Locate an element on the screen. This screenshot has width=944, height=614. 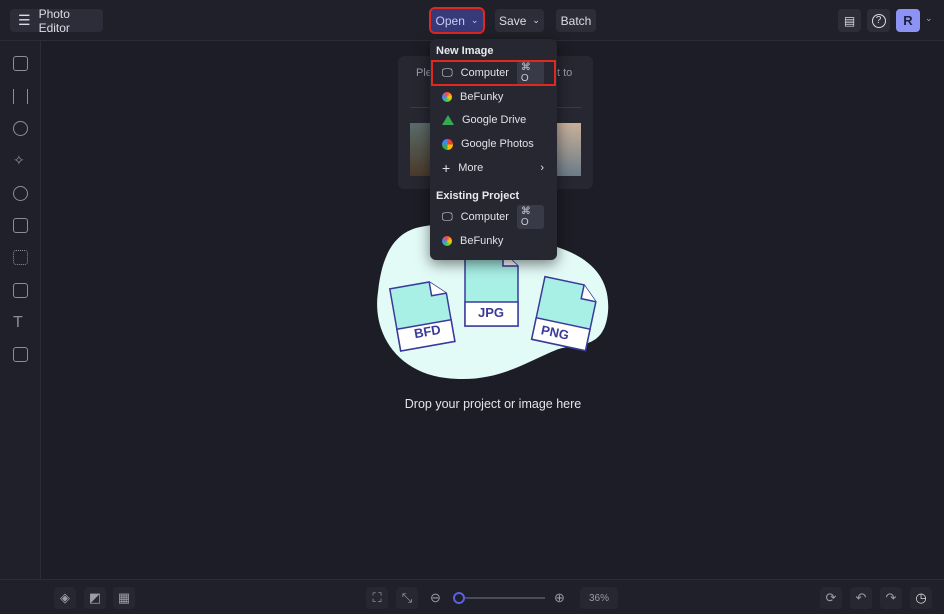
save-button: Save ⌄ is located at coordinates (519, 20).